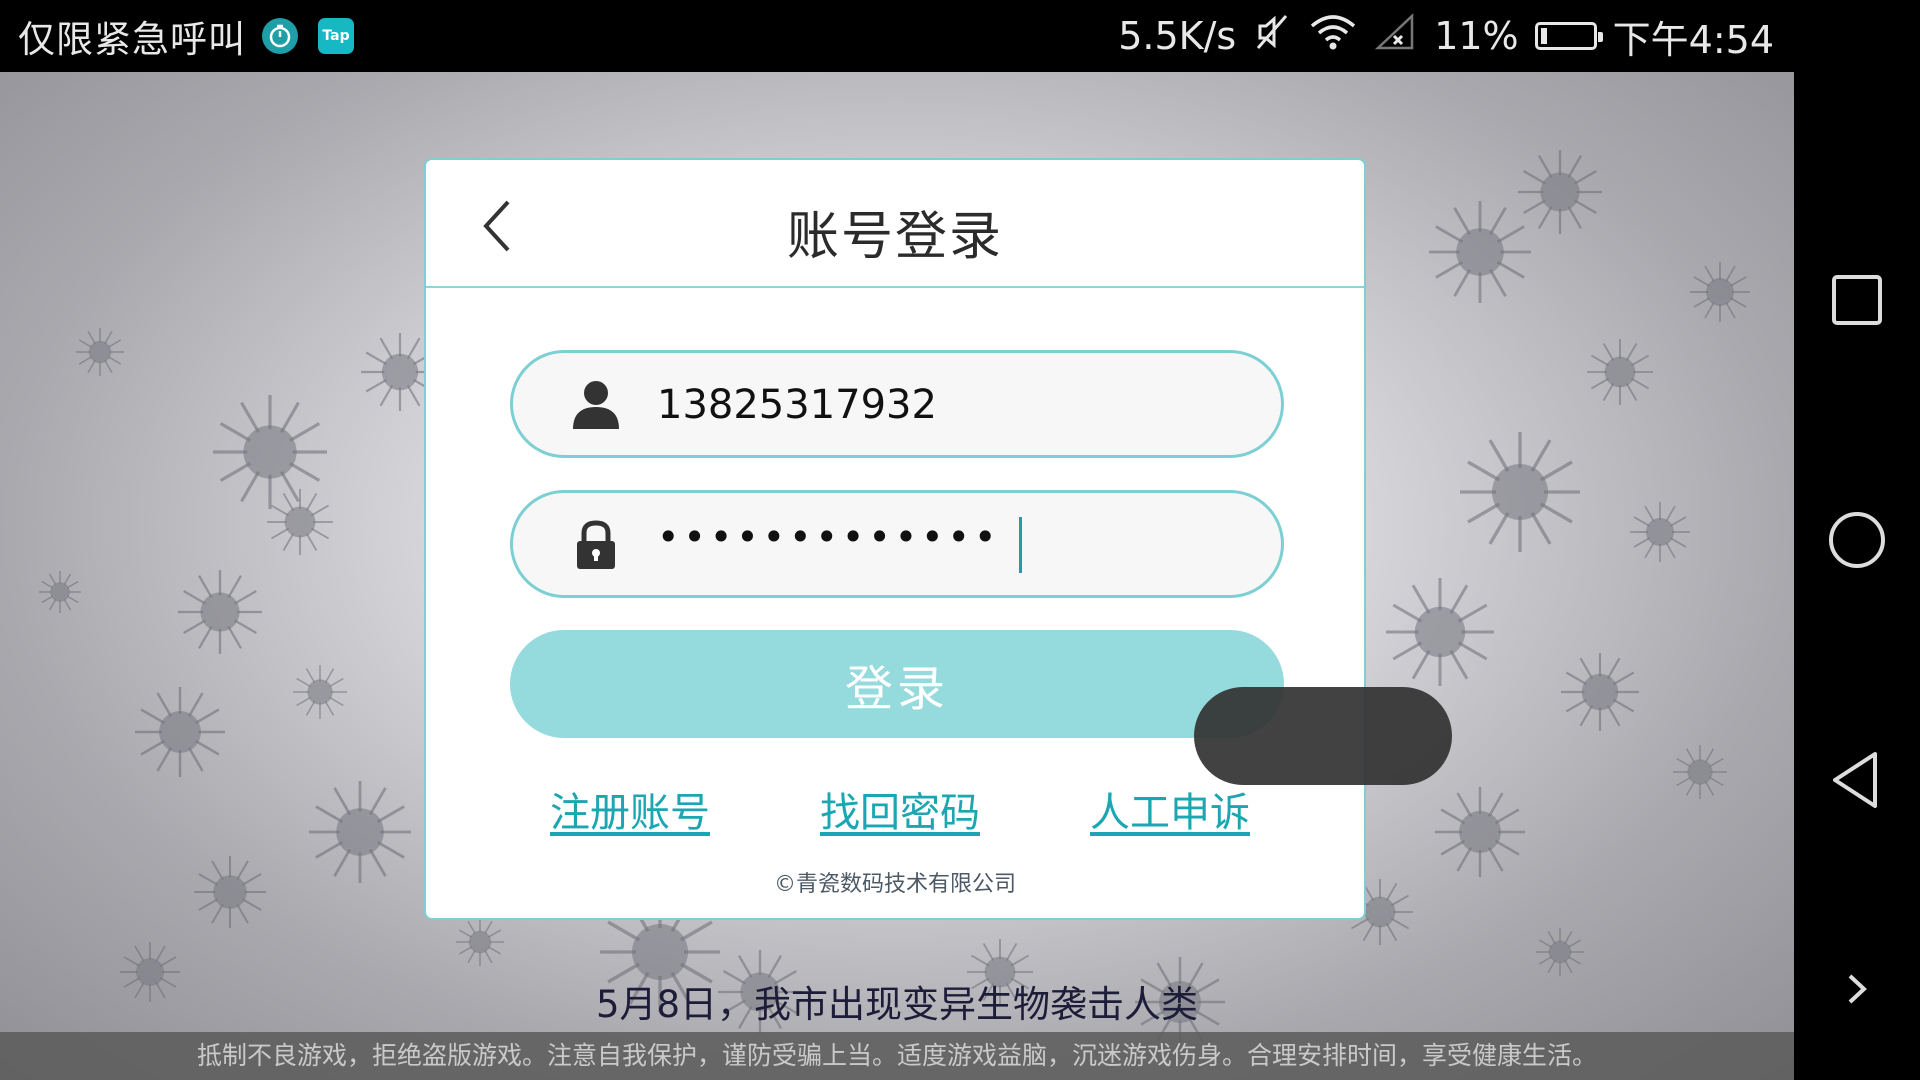 This screenshot has height=1080, width=1920. Describe the element at coordinates (1272, 36) in the screenshot. I see `mute-icon` at that location.